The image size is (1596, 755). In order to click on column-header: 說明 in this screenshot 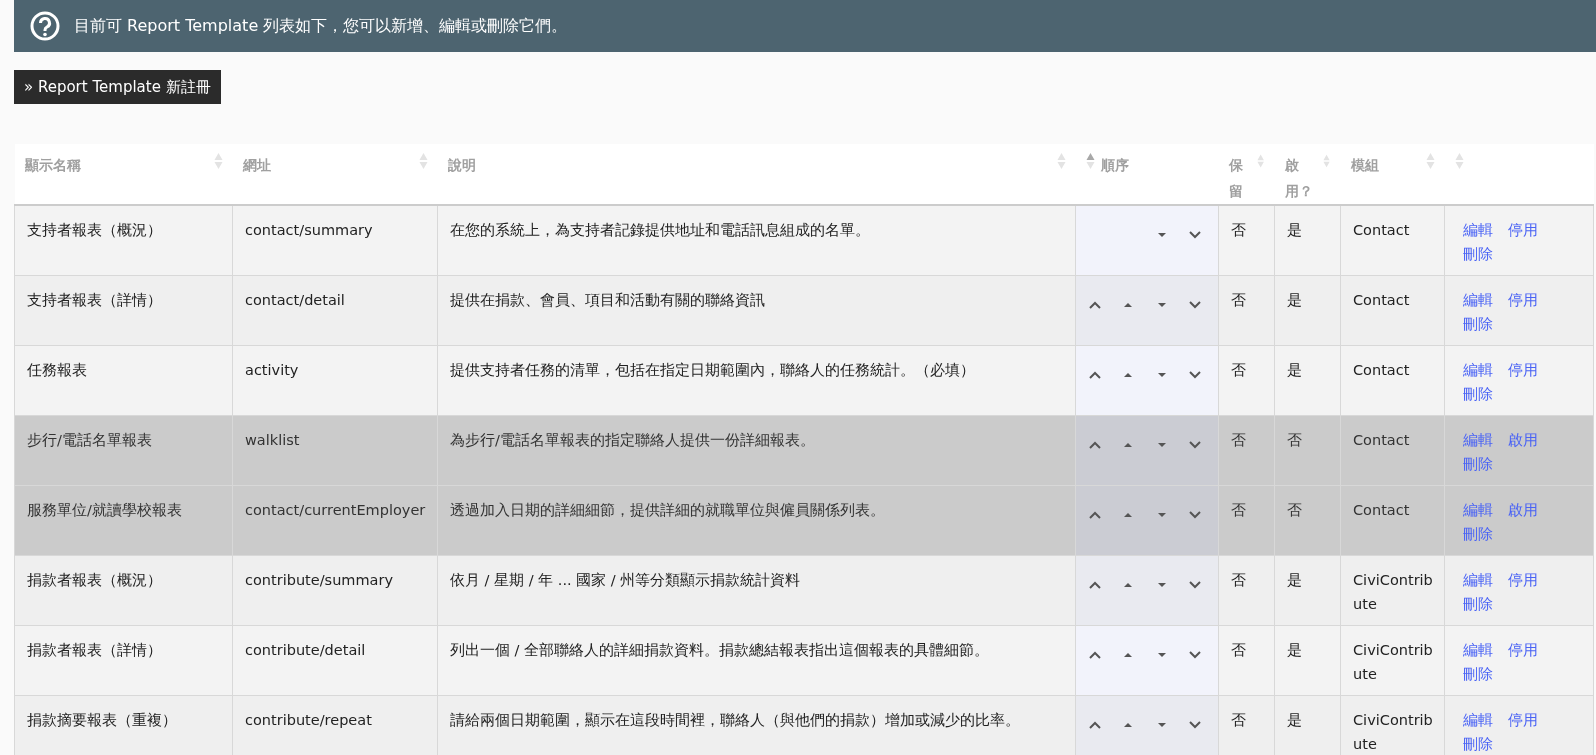, I will do `click(461, 165)`.